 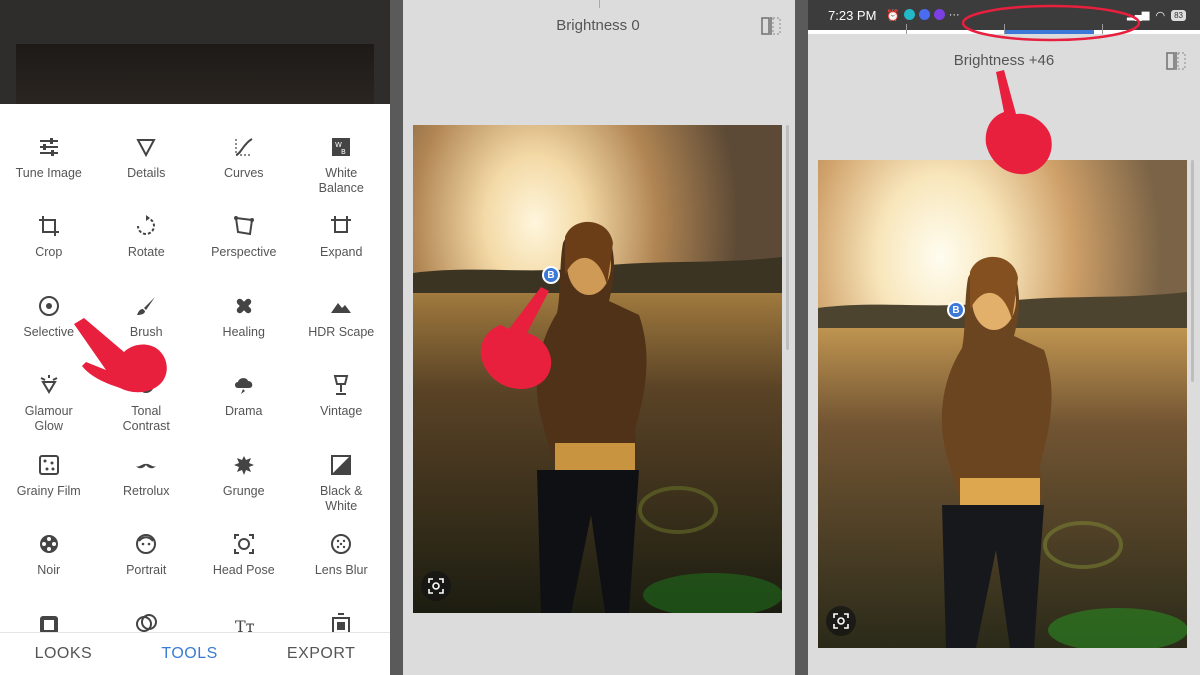 I want to click on adjustment-label: Brightness +46, so click(x=1004, y=60).